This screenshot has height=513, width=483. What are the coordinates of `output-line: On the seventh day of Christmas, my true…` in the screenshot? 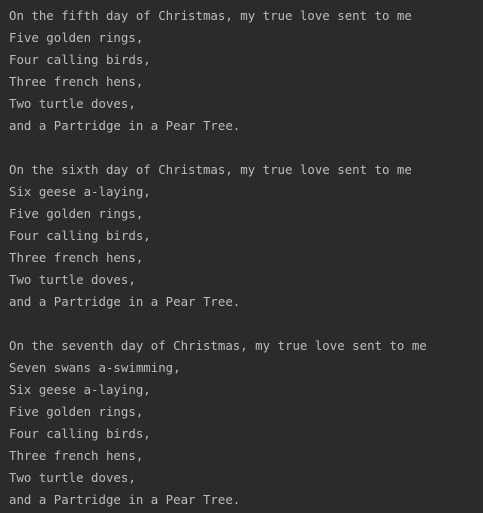 It's located at (218, 345).